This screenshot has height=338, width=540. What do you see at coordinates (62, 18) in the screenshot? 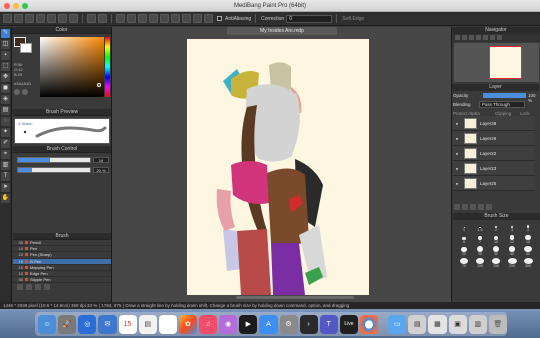
I see `cloud-icon` at bounding box center [62, 18].